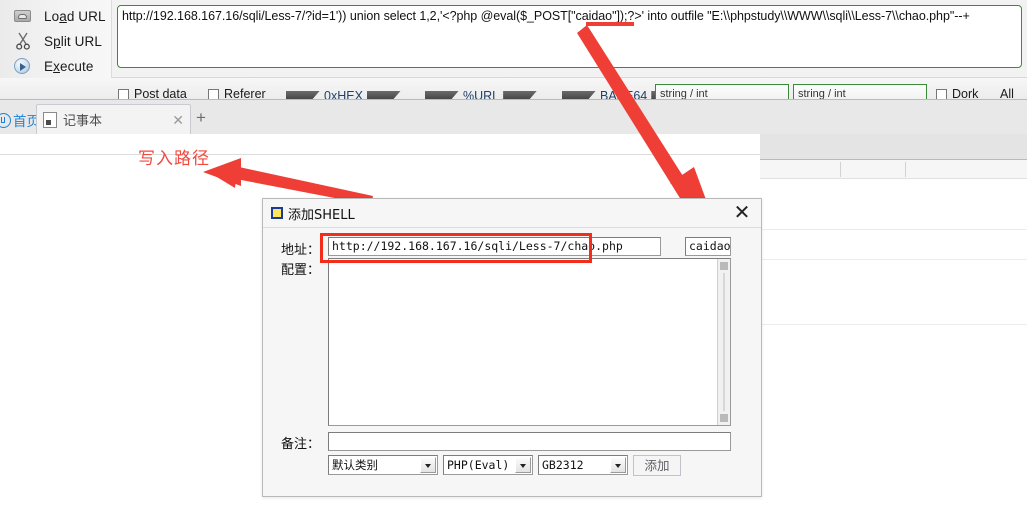 The width and height of the screenshot is (1027, 505). I want to click on all-label-item: All, so click(1007, 93).